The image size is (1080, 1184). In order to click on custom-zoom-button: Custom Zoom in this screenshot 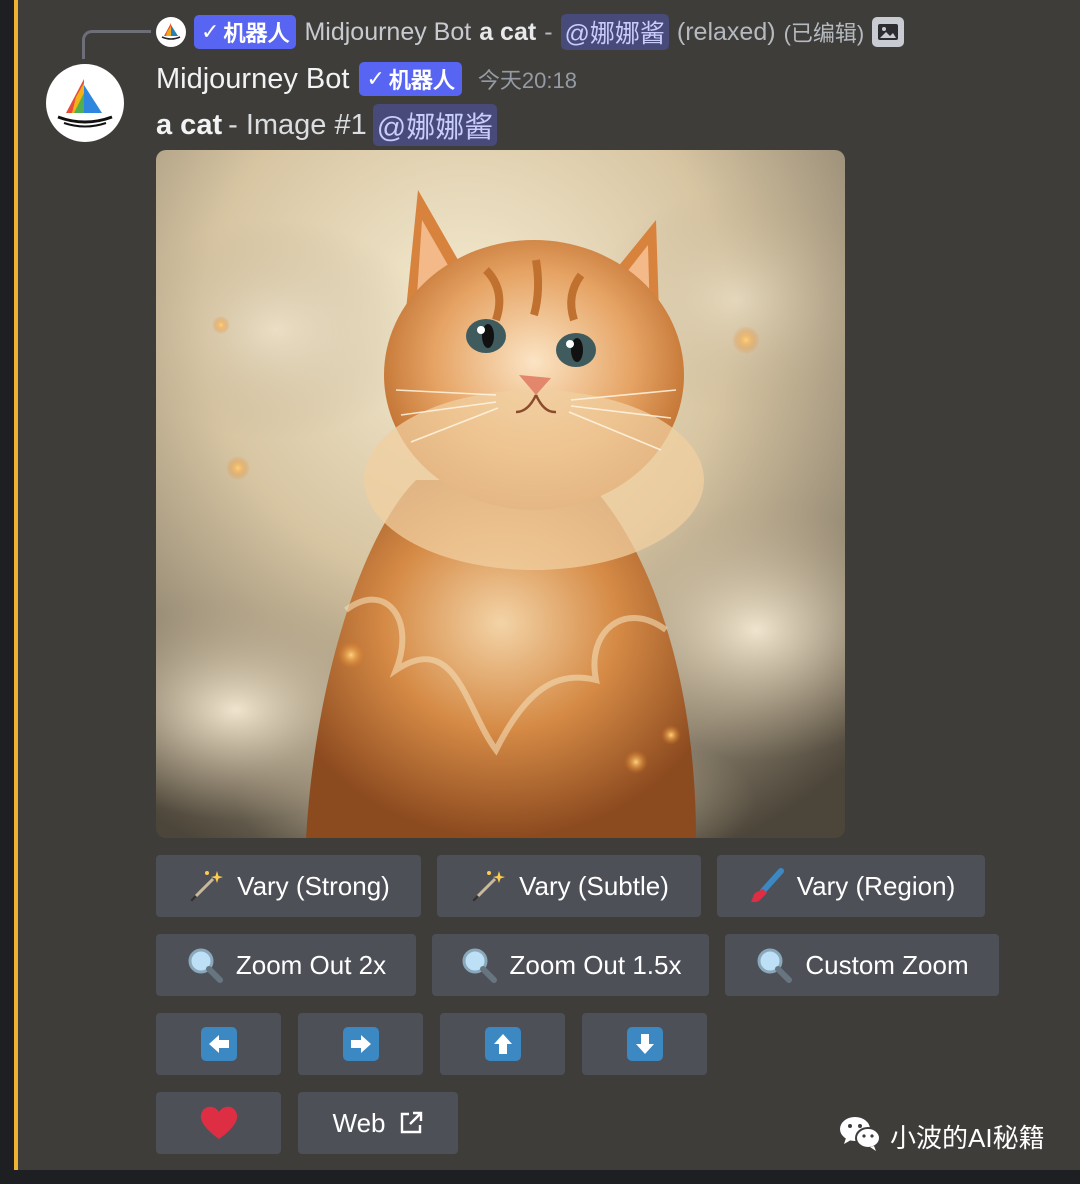, I will do `click(862, 965)`.